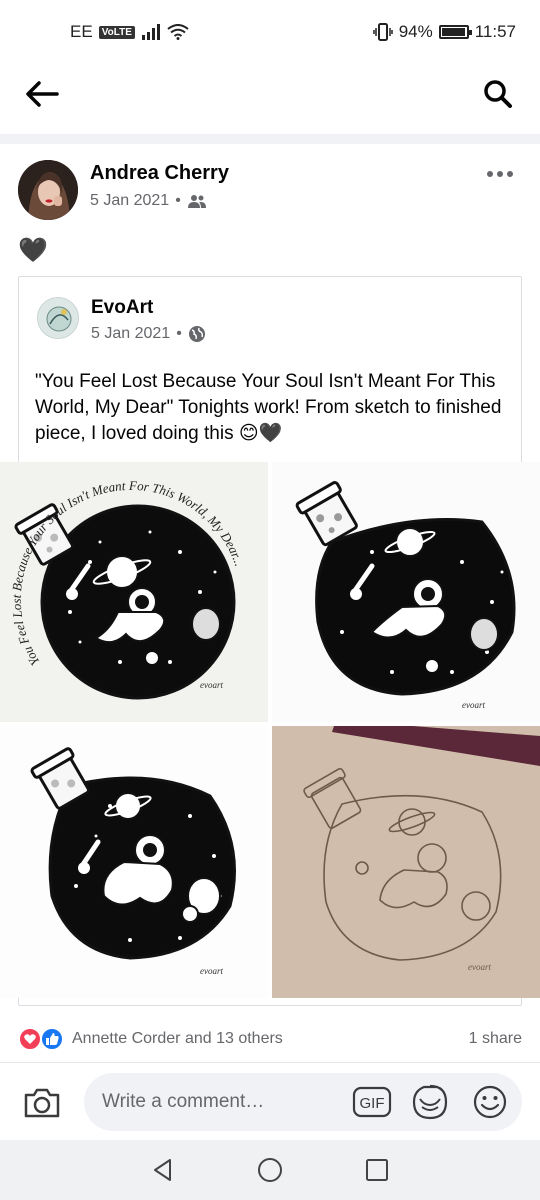  What do you see at coordinates (129, 201) in the screenshot?
I see `post-date: 5 Jan 2021` at bounding box center [129, 201].